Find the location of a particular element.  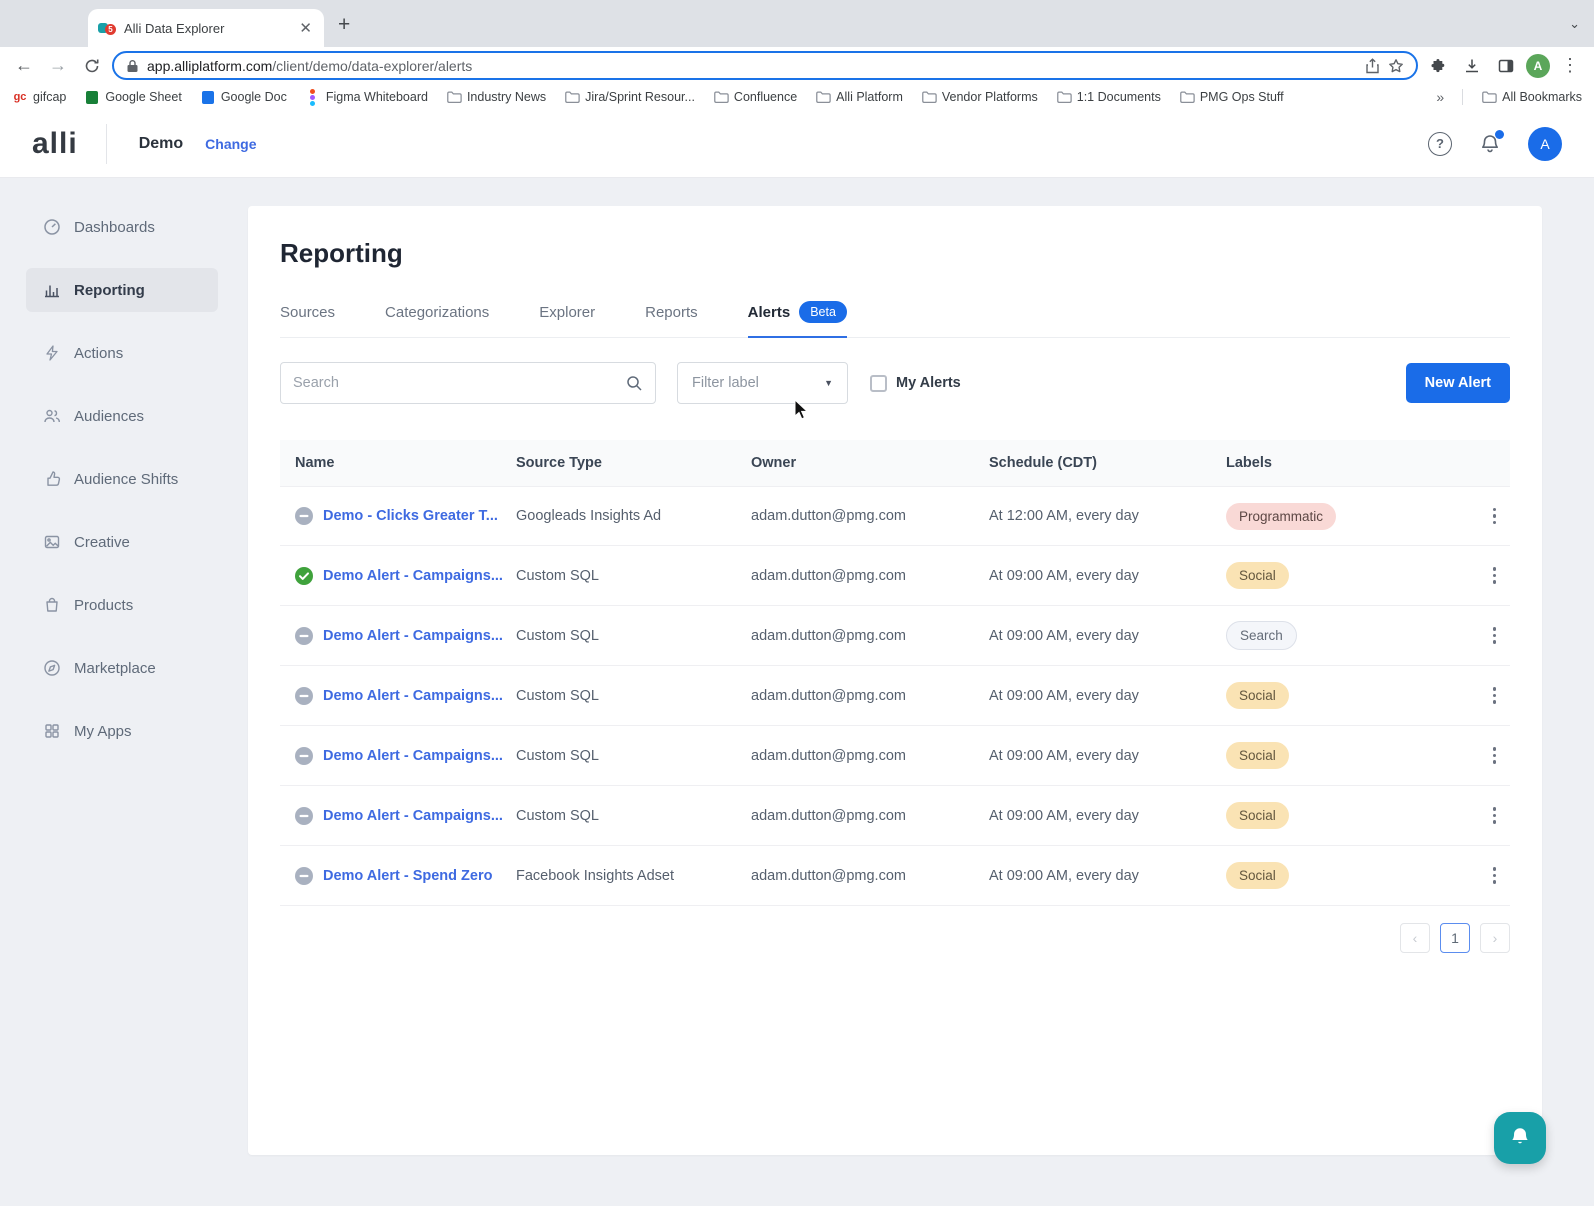

tab: Alerts Beta is located at coordinates (797, 319).